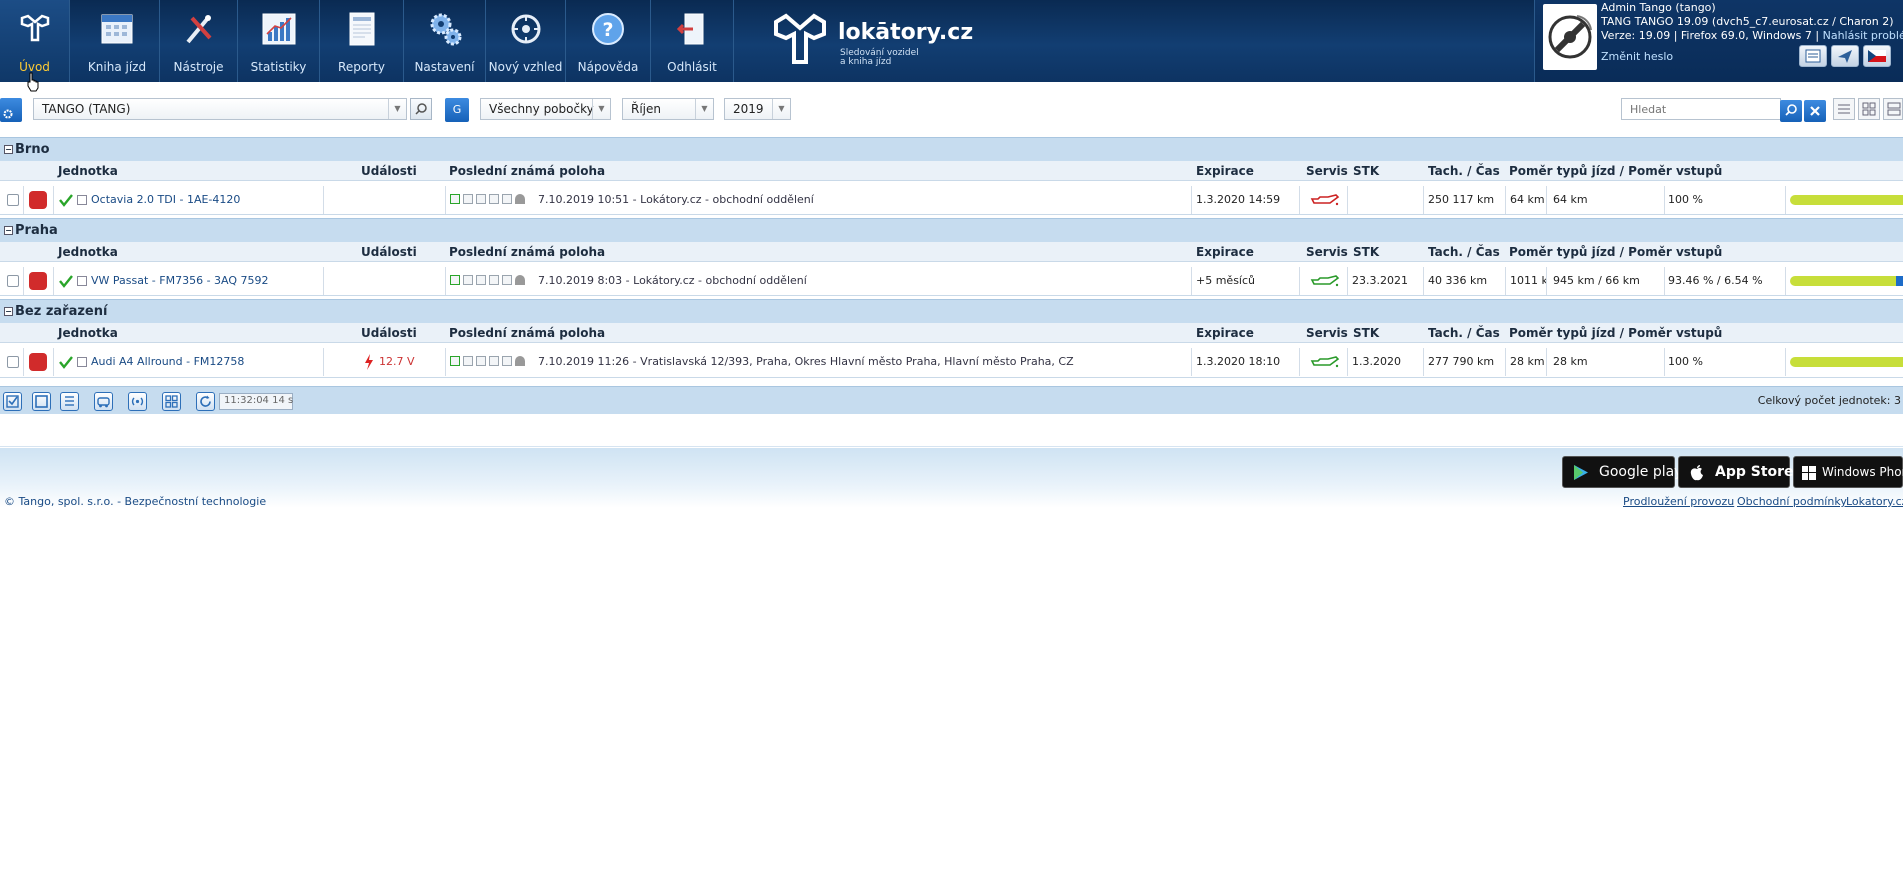  What do you see at coordinates (35, 41) in the screenshot?
I see `nav-uvod: Úvod` at bounding box center [35, 41].